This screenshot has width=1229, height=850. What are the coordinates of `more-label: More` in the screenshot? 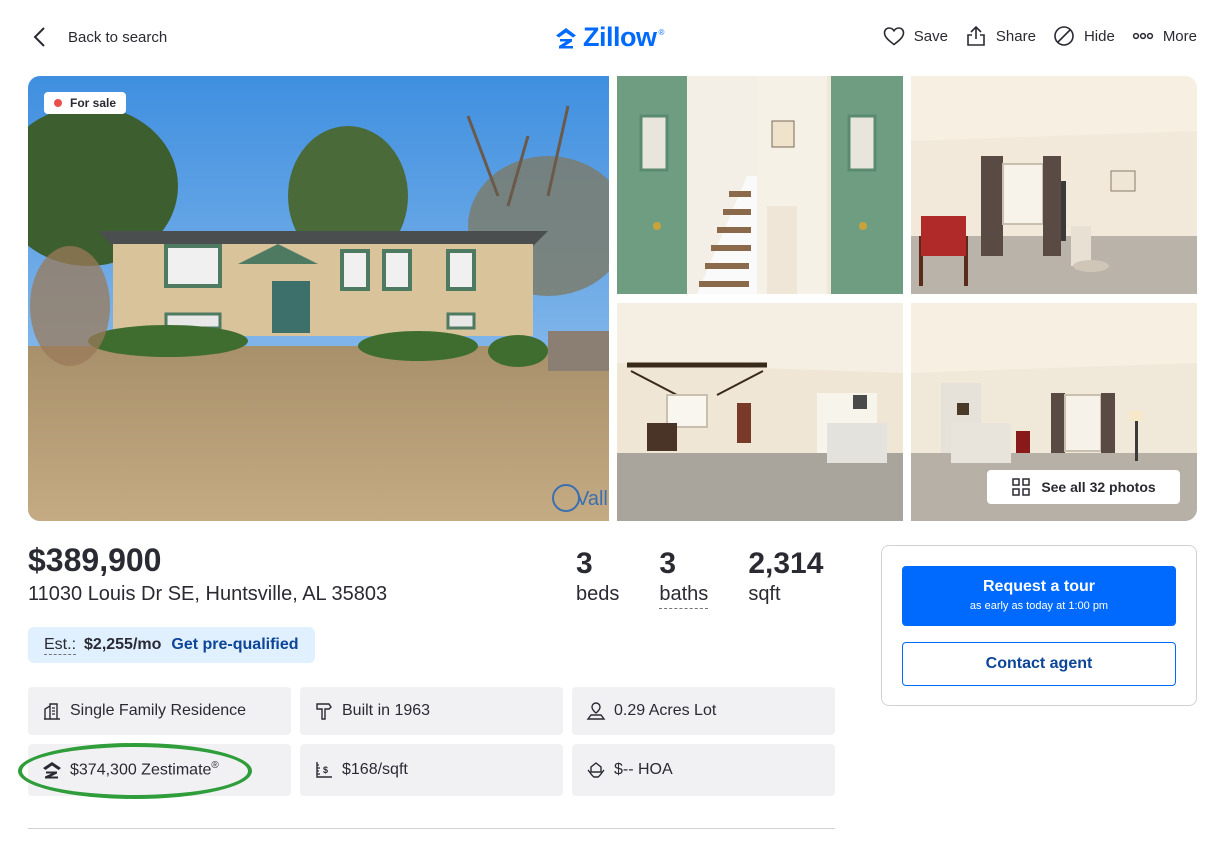 It's located at (1179, 36).